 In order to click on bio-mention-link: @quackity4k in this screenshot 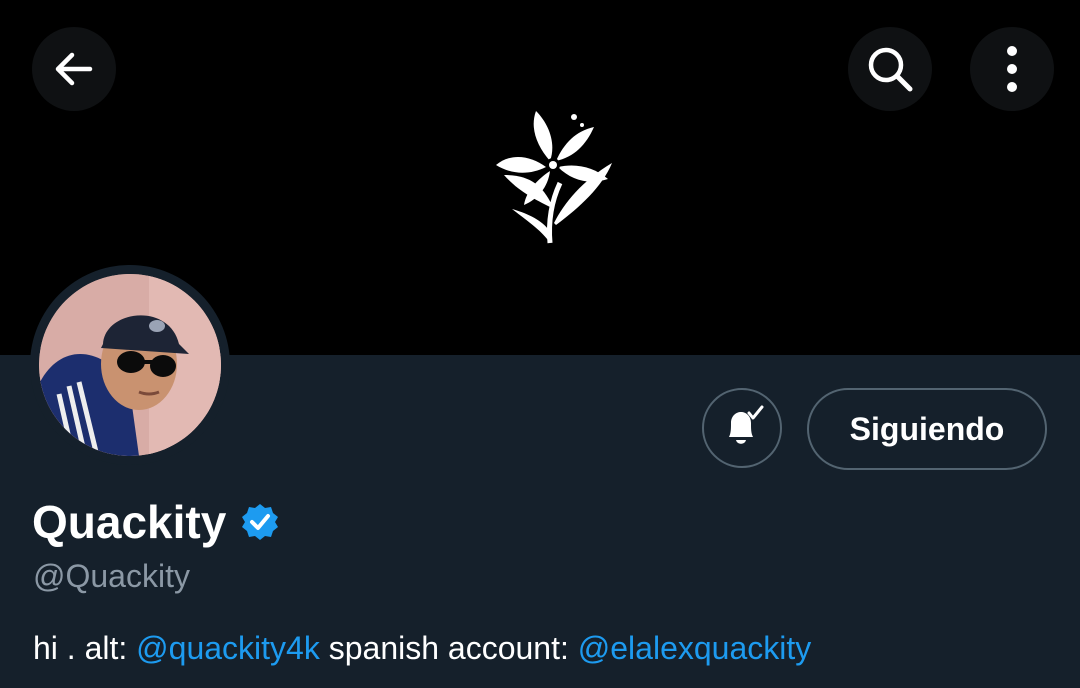, I will do `click(228, 648)`.